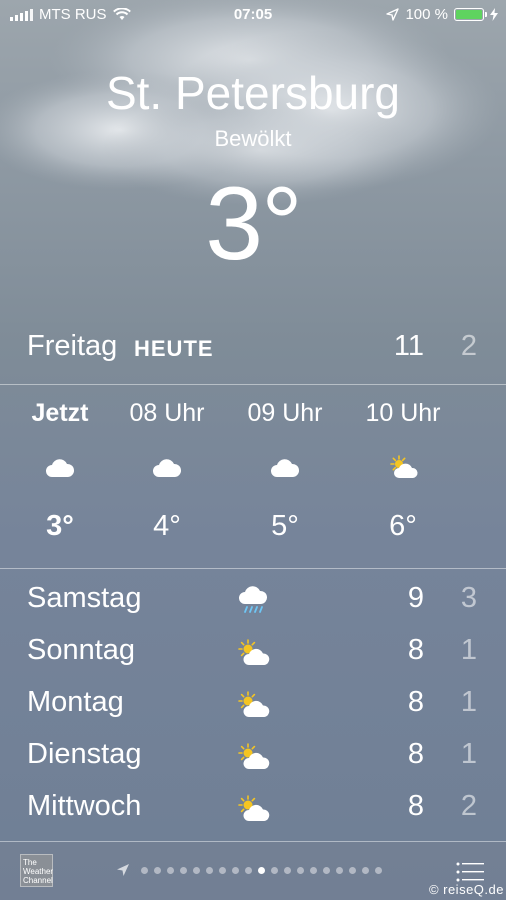 The width and height of the screenshot is (506, 900). What do you see at coordinates (81, 650) in the screenshot?
I see `forecast-day: Sonntag` at bounding box center [81, 650].